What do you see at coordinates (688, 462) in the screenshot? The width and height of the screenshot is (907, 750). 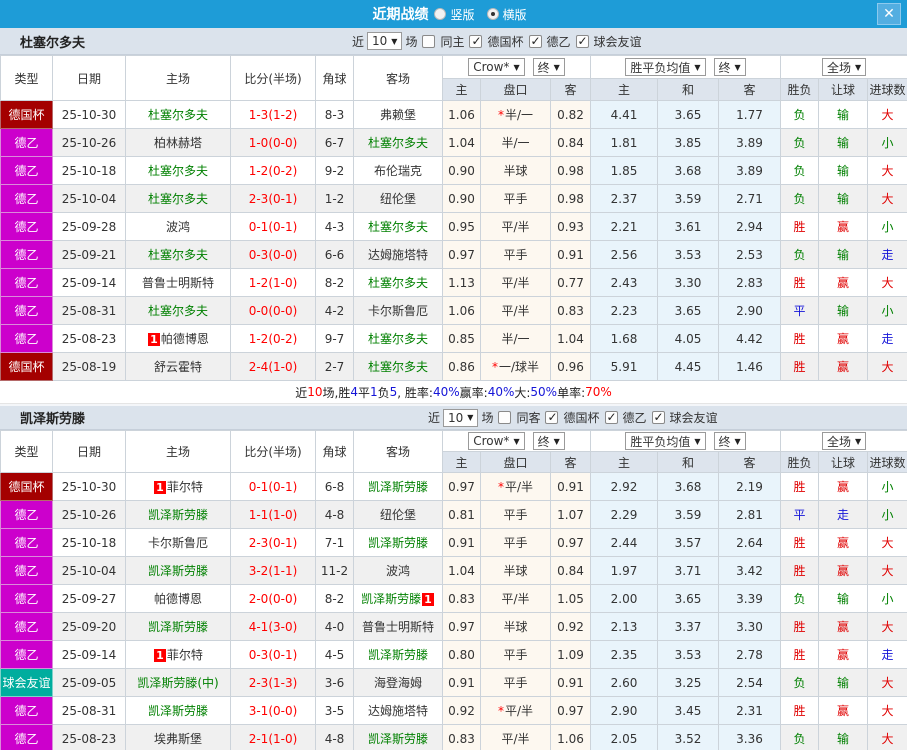 I see `col-mean-draw: 和` at bounding box center [688, 462].